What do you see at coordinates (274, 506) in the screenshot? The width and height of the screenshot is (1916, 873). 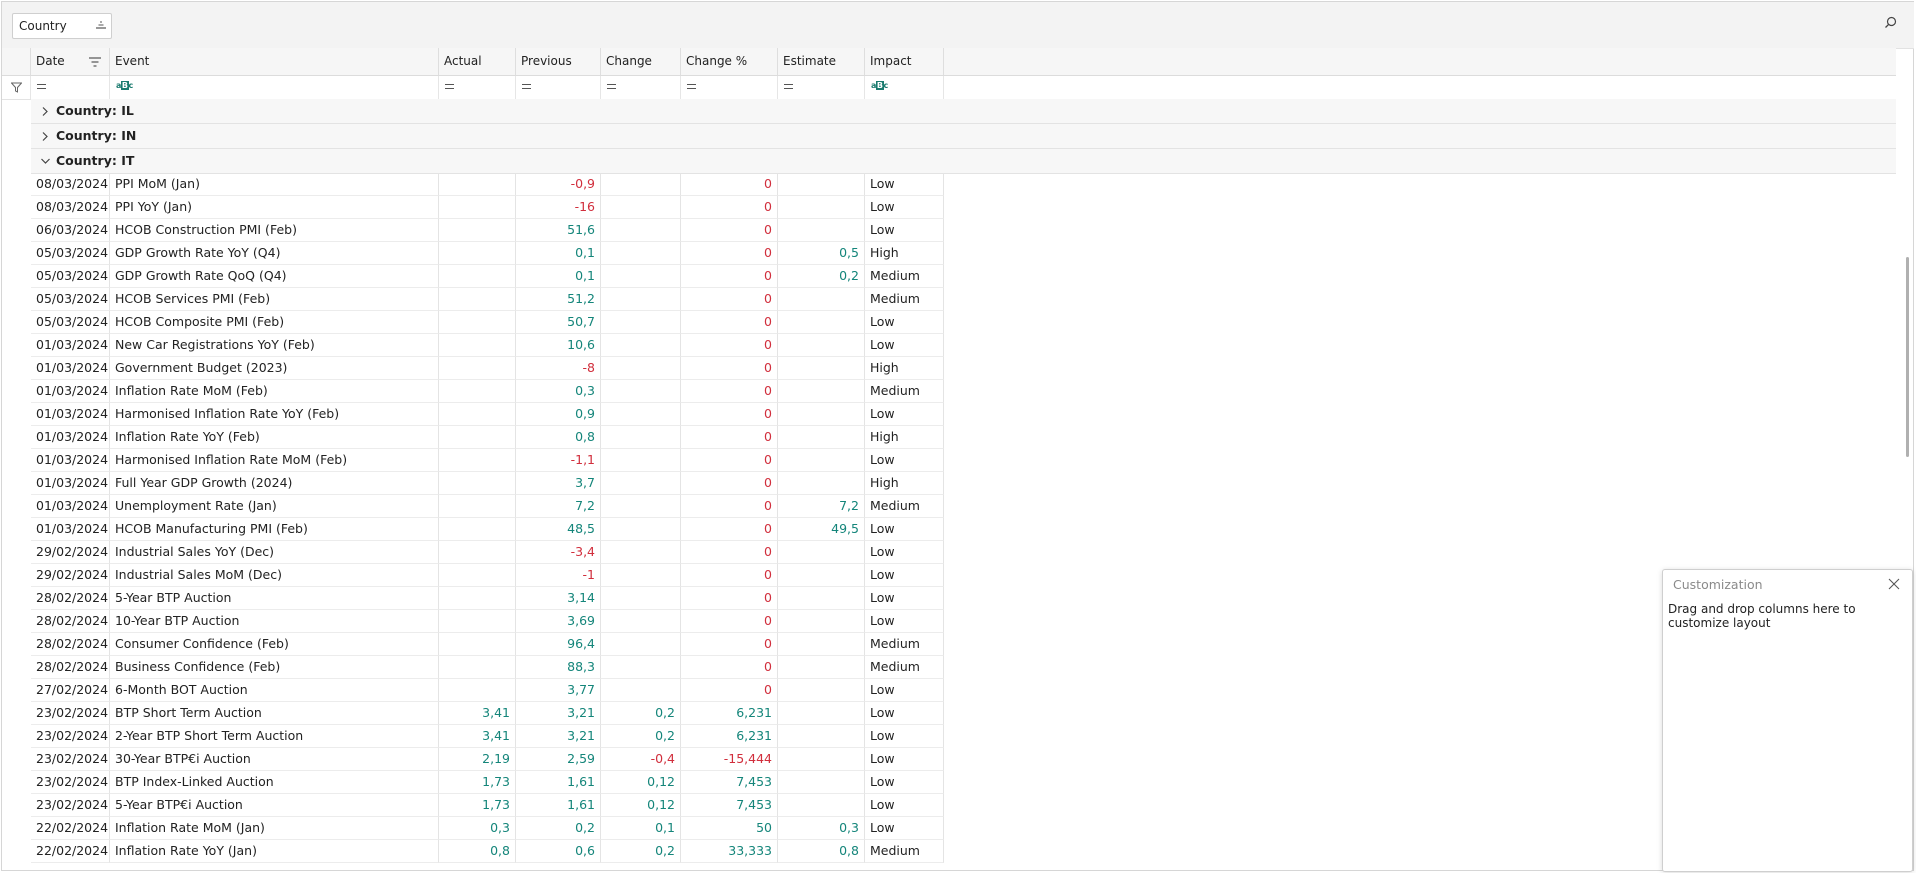 I see `cell-event: Unemployment Rate (Jan)` at bounding box center [274, 506].